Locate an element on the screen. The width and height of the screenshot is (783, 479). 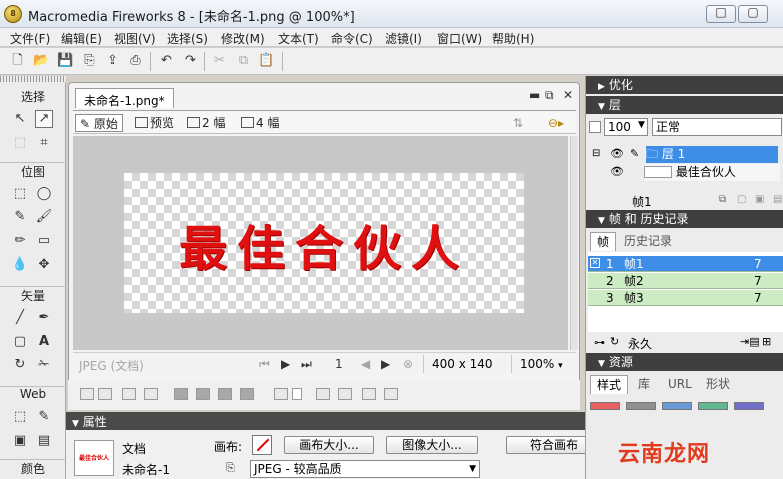
frame-row: 3 帧3 7 is located at coordinates (685, 298).